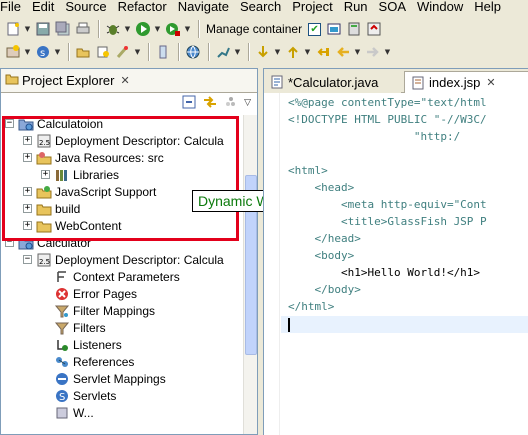  I want to click on publish-icon, so click(374, 29).